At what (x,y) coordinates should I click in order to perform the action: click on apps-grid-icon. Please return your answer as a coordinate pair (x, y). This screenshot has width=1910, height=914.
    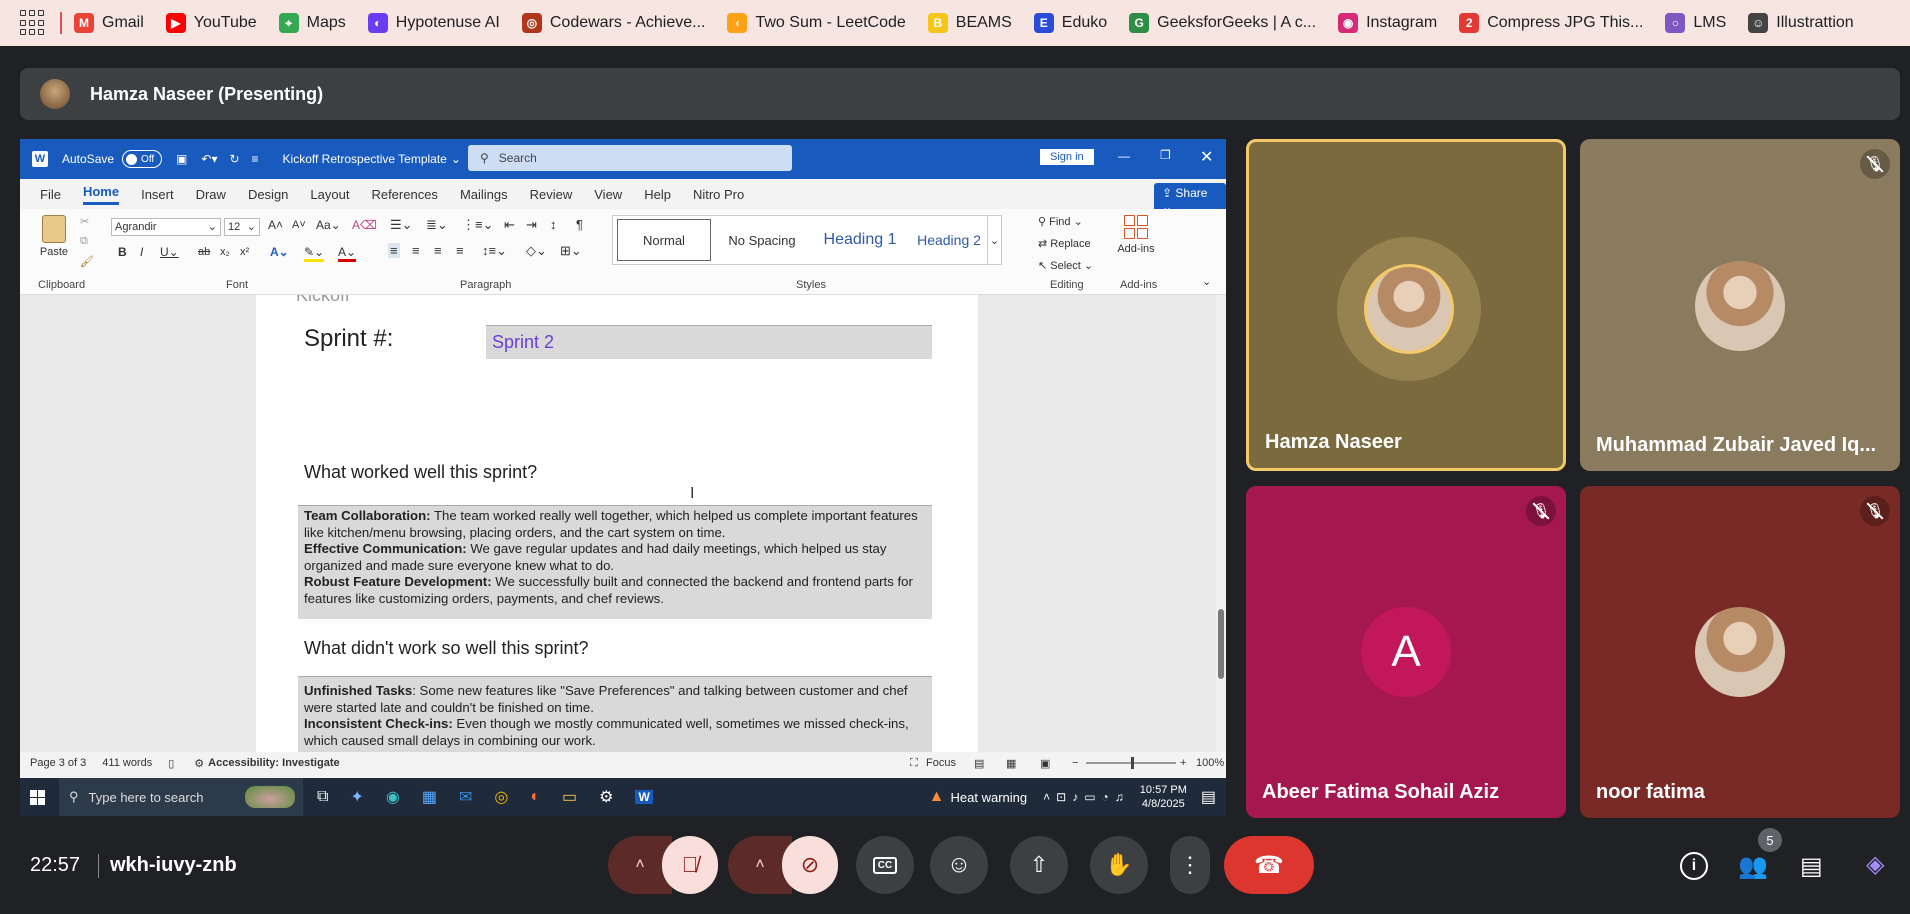
    Looking at the image, I should click on (33, 23).